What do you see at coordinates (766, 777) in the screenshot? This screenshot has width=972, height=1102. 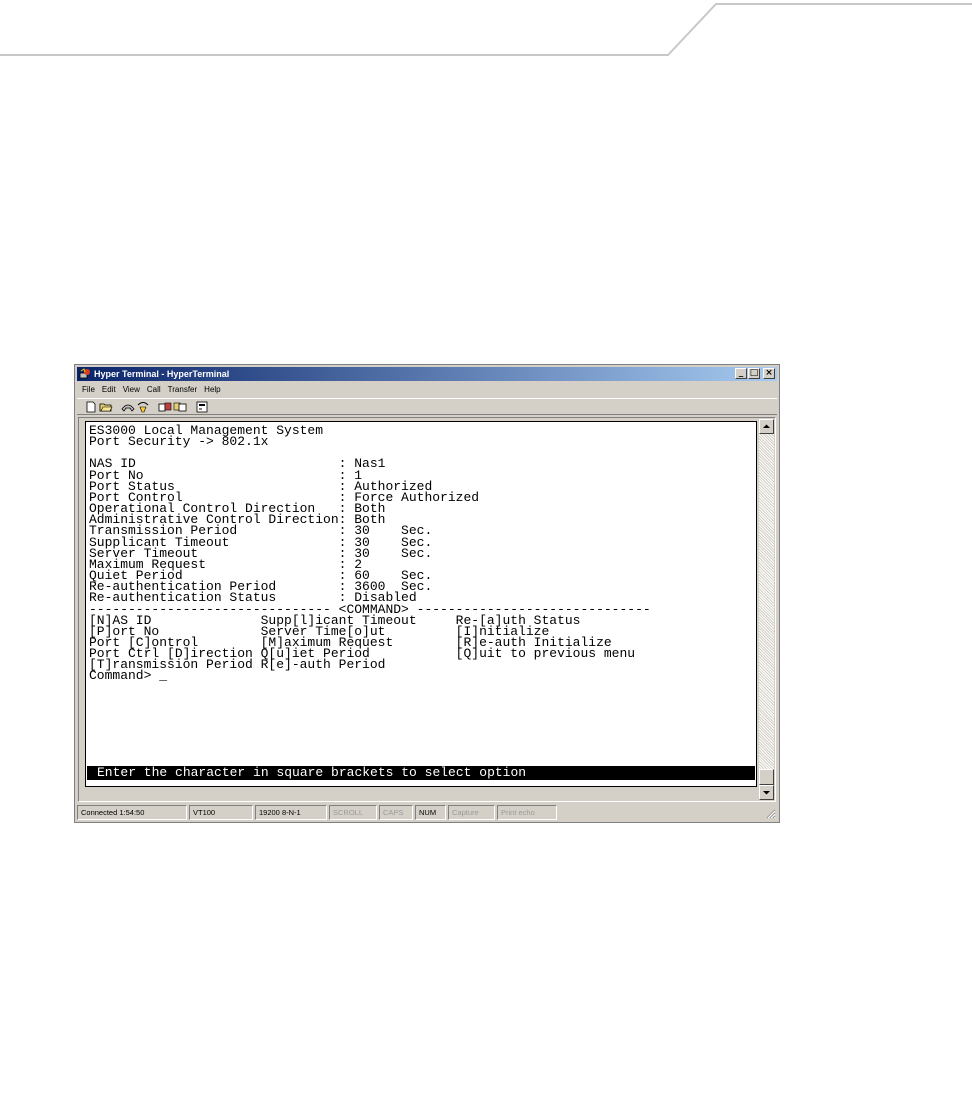 I see `scrollbar-thumb` at bounding box center [766, 777].